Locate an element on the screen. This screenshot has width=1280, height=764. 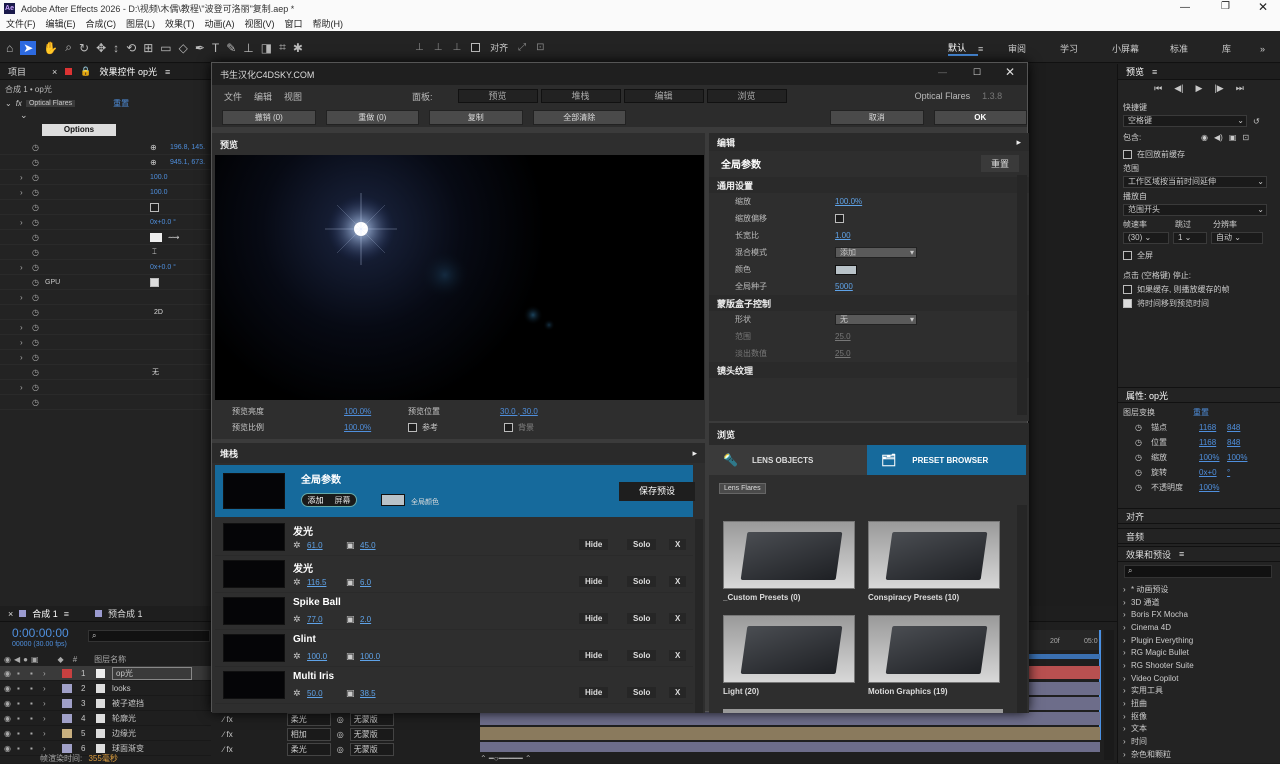
align-panel-header: 对齐 is located at coordinates (1199, 516).